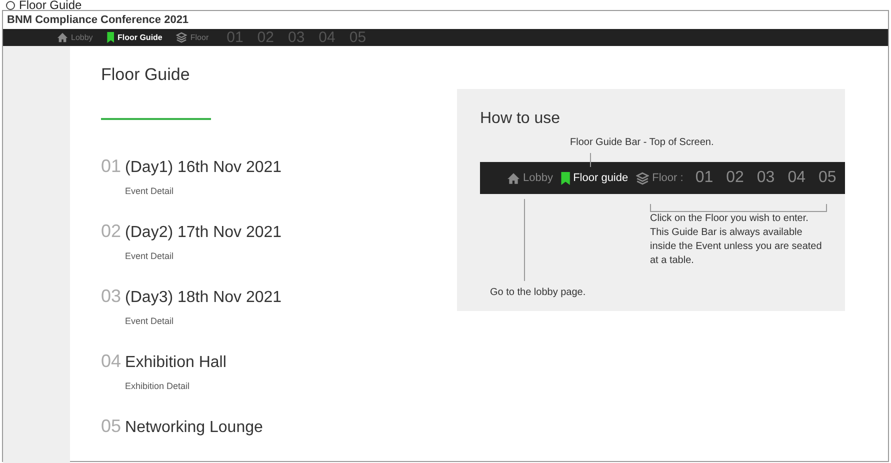 This screenshot has height=463, width=891. What do you see at coordinates (111, 361) in the screenshot?
I see `entry-number: 04` at bounding box center [111, 361].